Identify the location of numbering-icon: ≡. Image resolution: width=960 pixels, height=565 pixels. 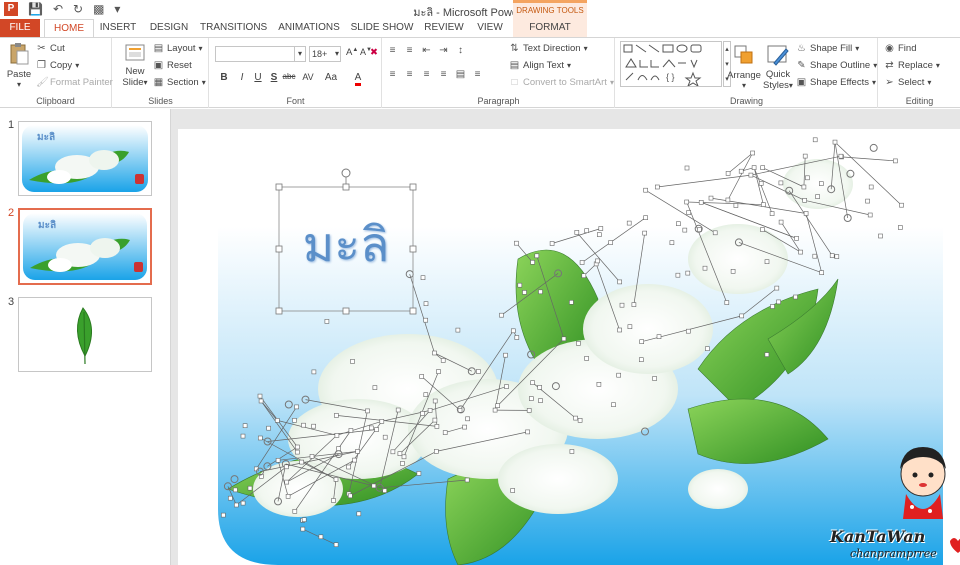
(409, 50).